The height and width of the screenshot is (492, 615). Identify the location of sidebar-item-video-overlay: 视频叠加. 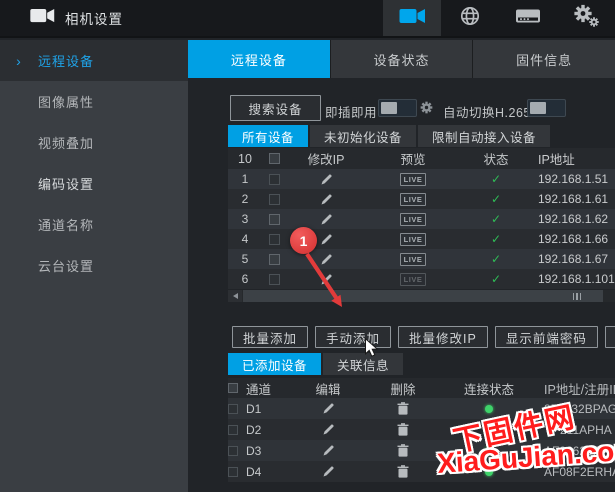
(94, 142).